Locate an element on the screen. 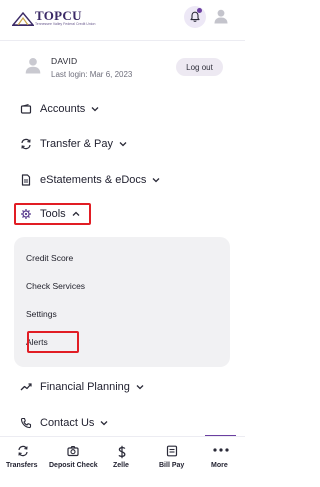 The height and width of the screenshot is (487, 320). menu-label-accounts: Accounts is located at coordinates (63, 109).